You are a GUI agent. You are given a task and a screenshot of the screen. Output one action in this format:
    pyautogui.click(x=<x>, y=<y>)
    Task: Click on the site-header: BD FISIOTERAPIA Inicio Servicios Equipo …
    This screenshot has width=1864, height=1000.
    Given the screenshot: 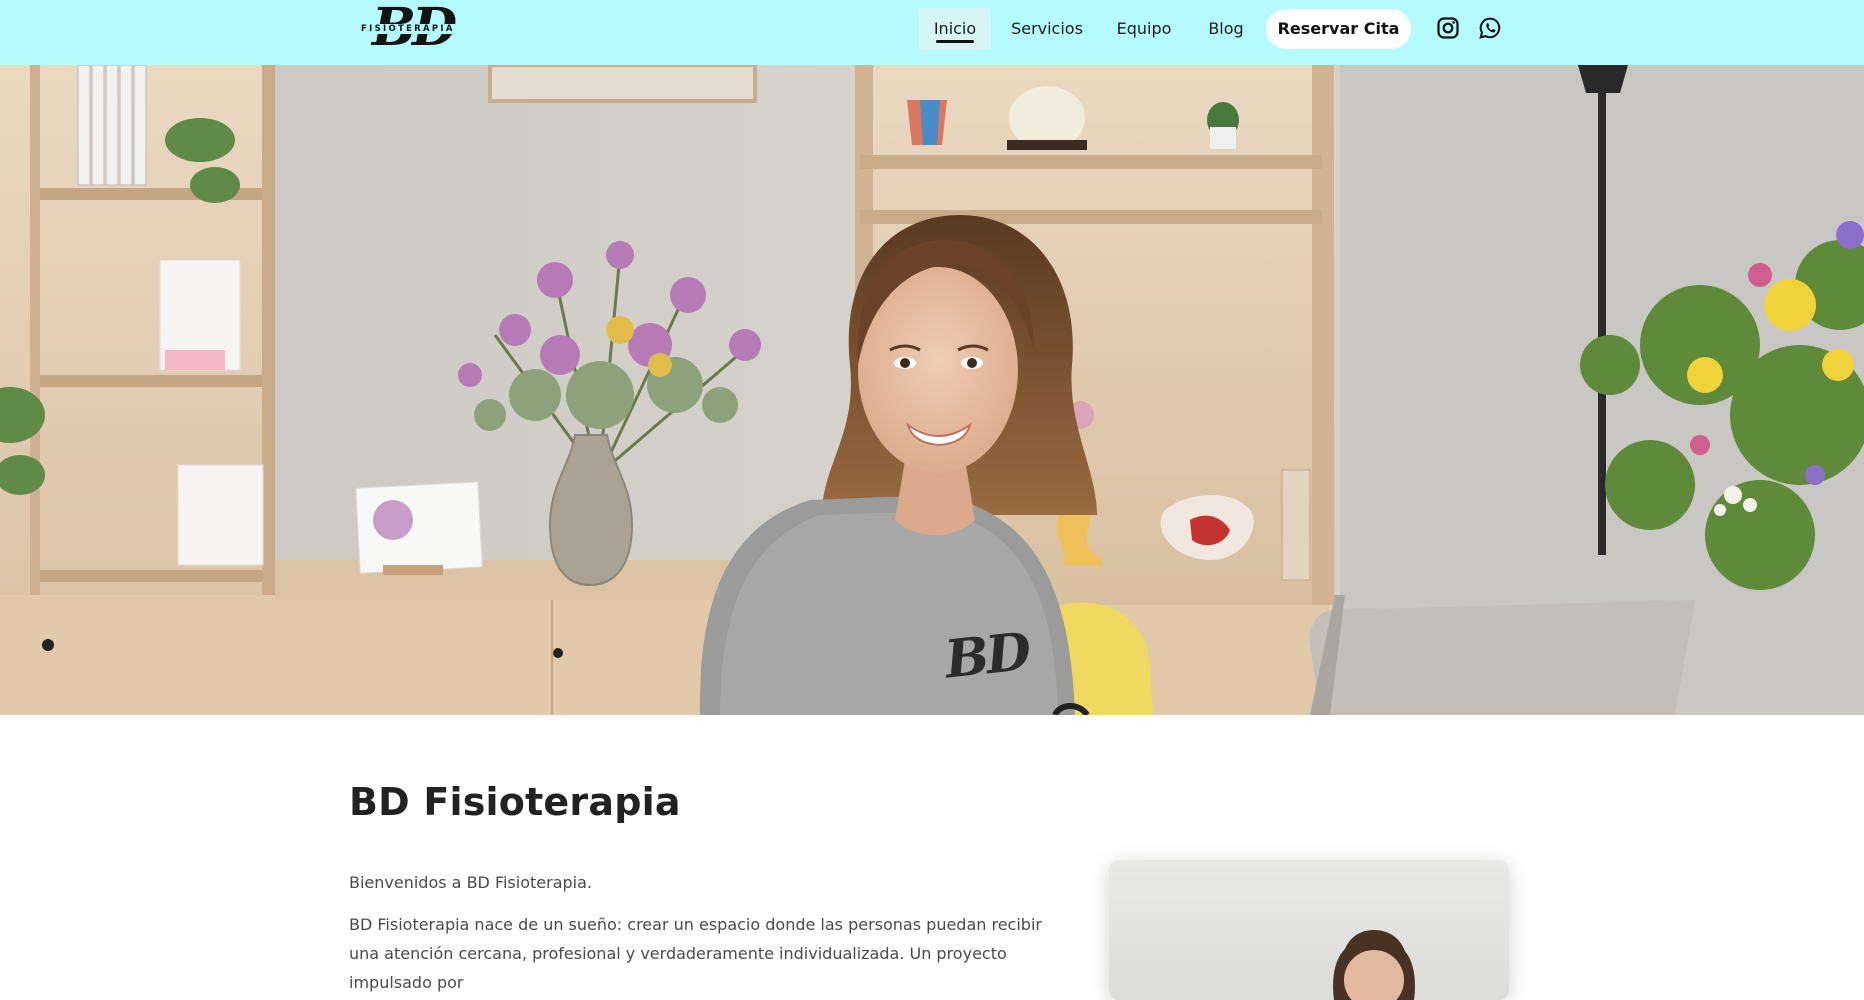 What is the action you would take?
    pyautogui.click(x=932, y=32)
    